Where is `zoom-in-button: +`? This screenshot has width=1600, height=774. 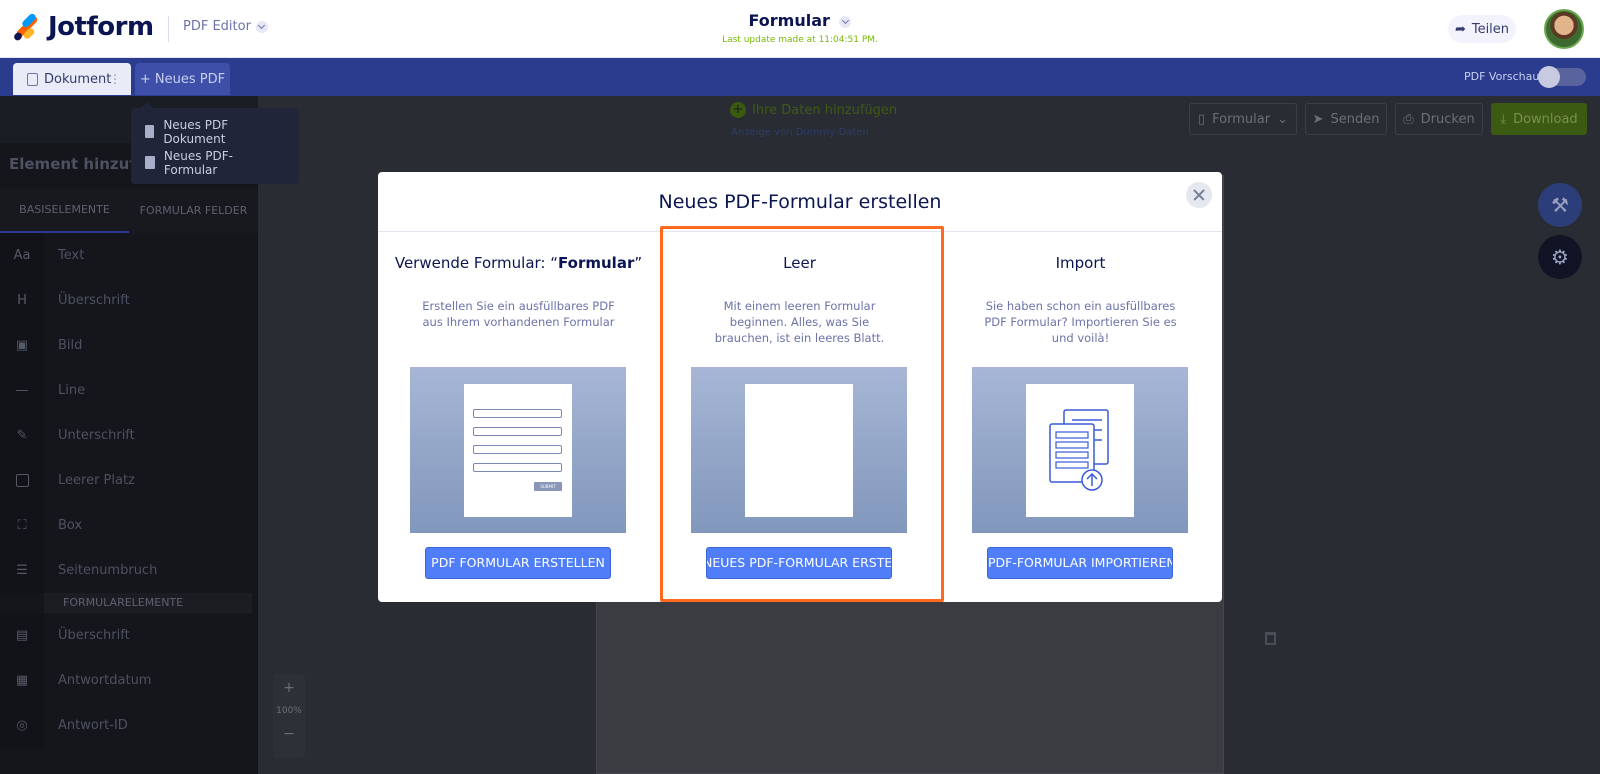
zoom-in-button: + is located at coordinates (289, 688).